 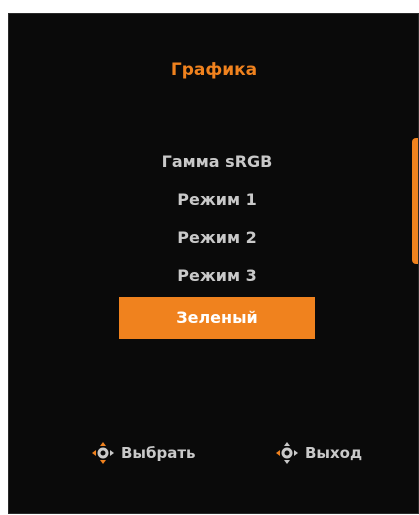 I want to click on menu-item-mode-3: Режим 3, so click(x=217, y=276).